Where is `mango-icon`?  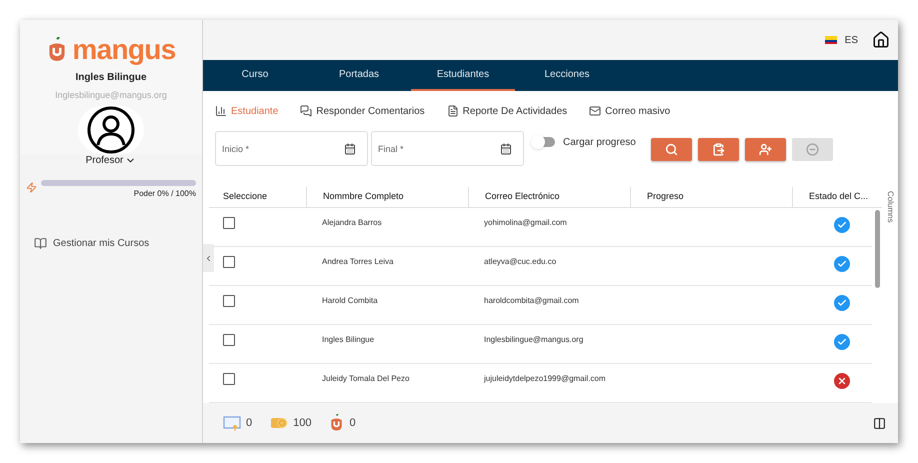
mango-icon is located at coordinates (336, 423).